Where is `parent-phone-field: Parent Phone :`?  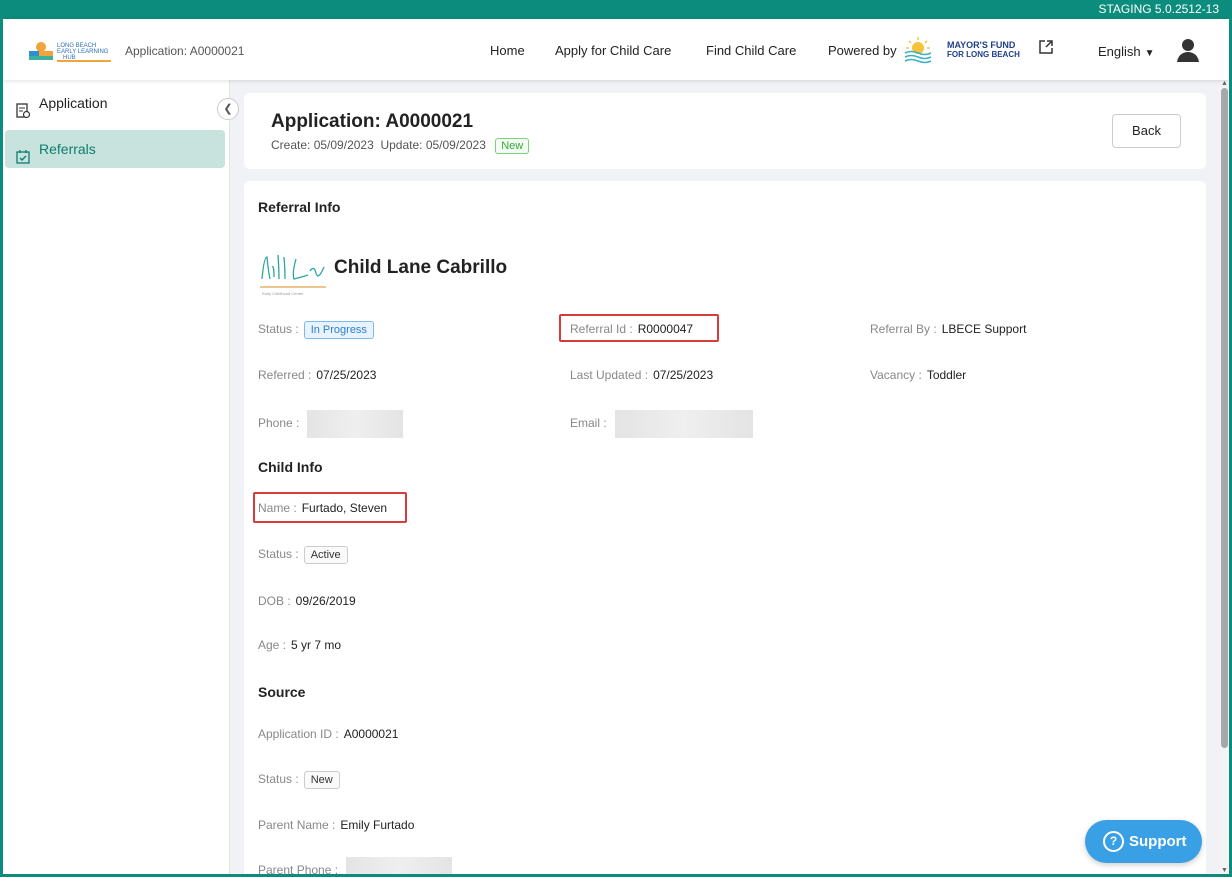
parent-phone-field: Parent Phone : is located at coordinates (355, 865).